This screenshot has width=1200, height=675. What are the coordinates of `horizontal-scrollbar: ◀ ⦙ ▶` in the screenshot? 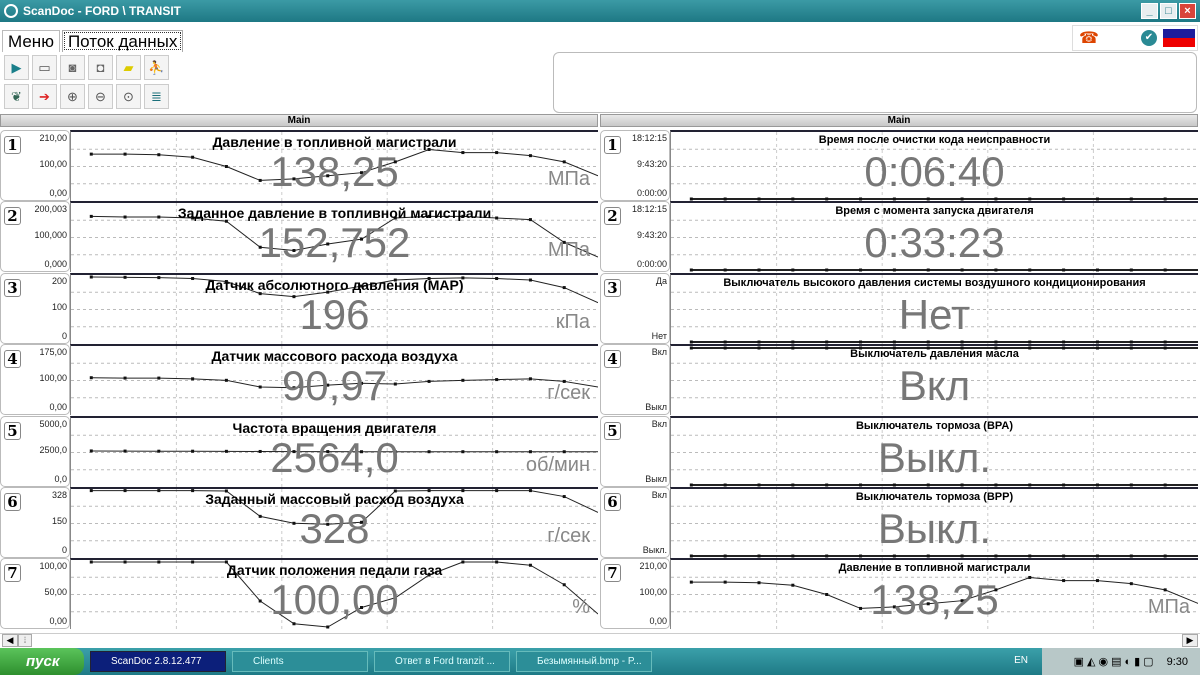 It's located at (600, 640).